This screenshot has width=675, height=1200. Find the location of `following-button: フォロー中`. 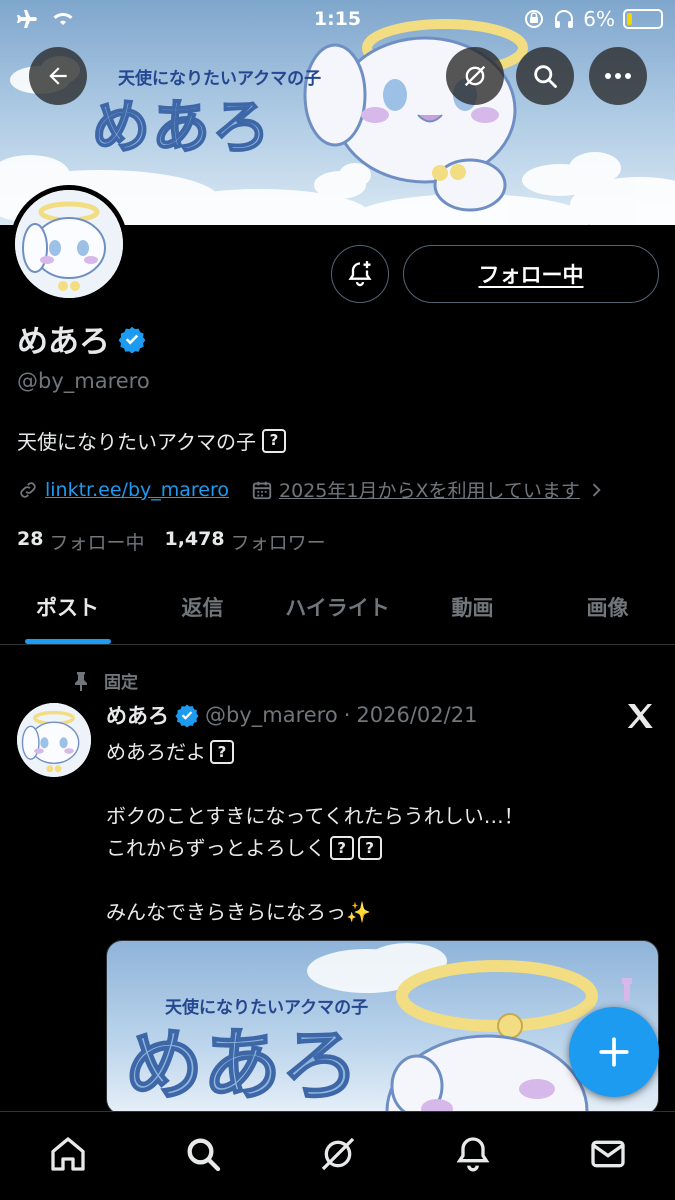

following-button: フォロー中 is located at coordinates (531, 274).